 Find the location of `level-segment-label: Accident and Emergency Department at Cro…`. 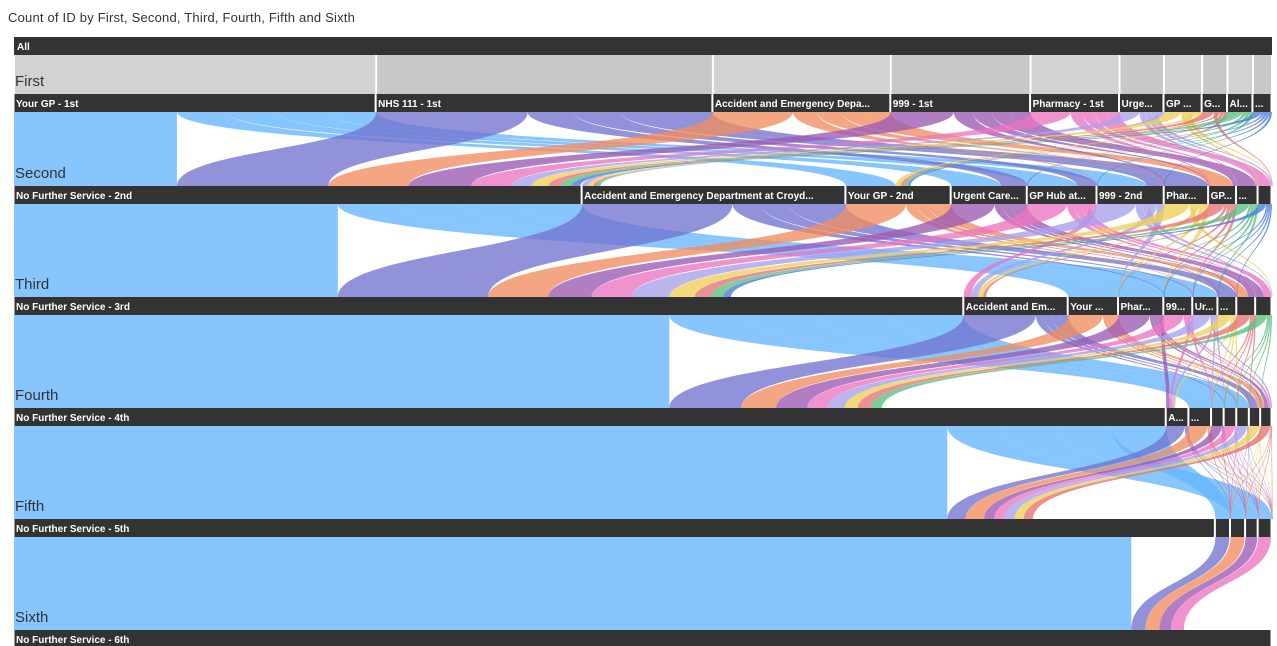

level-segment-label: Accident and Emergency Department at Cro… is located at coordinates (699, 196).